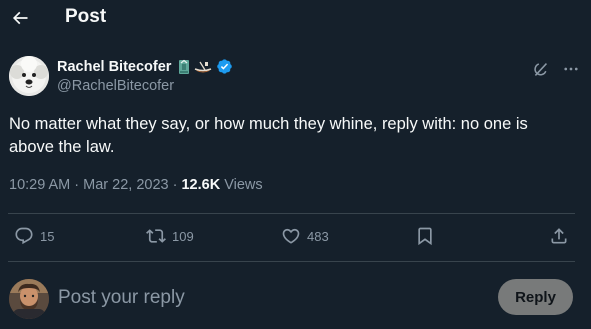 Image resolution: width=591 pixels, height=329 pixels. I want to click on page-title: Post, so click(86, 16).